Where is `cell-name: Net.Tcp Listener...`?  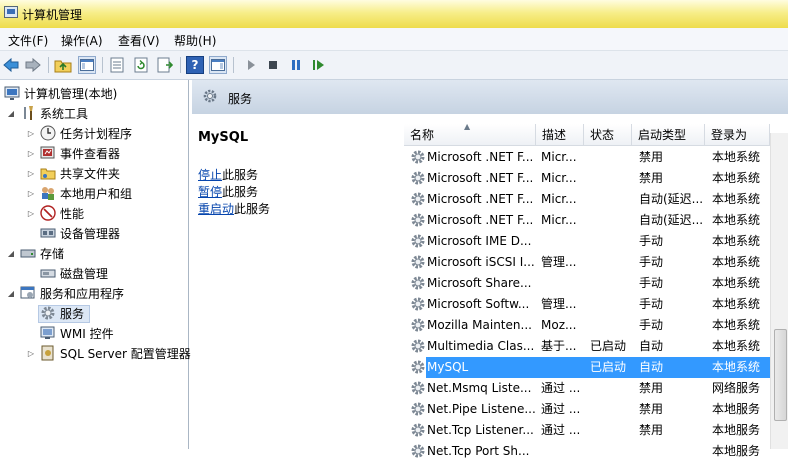
cell-name: Net.Tcp Listener... is located at coordinates (480, 430).